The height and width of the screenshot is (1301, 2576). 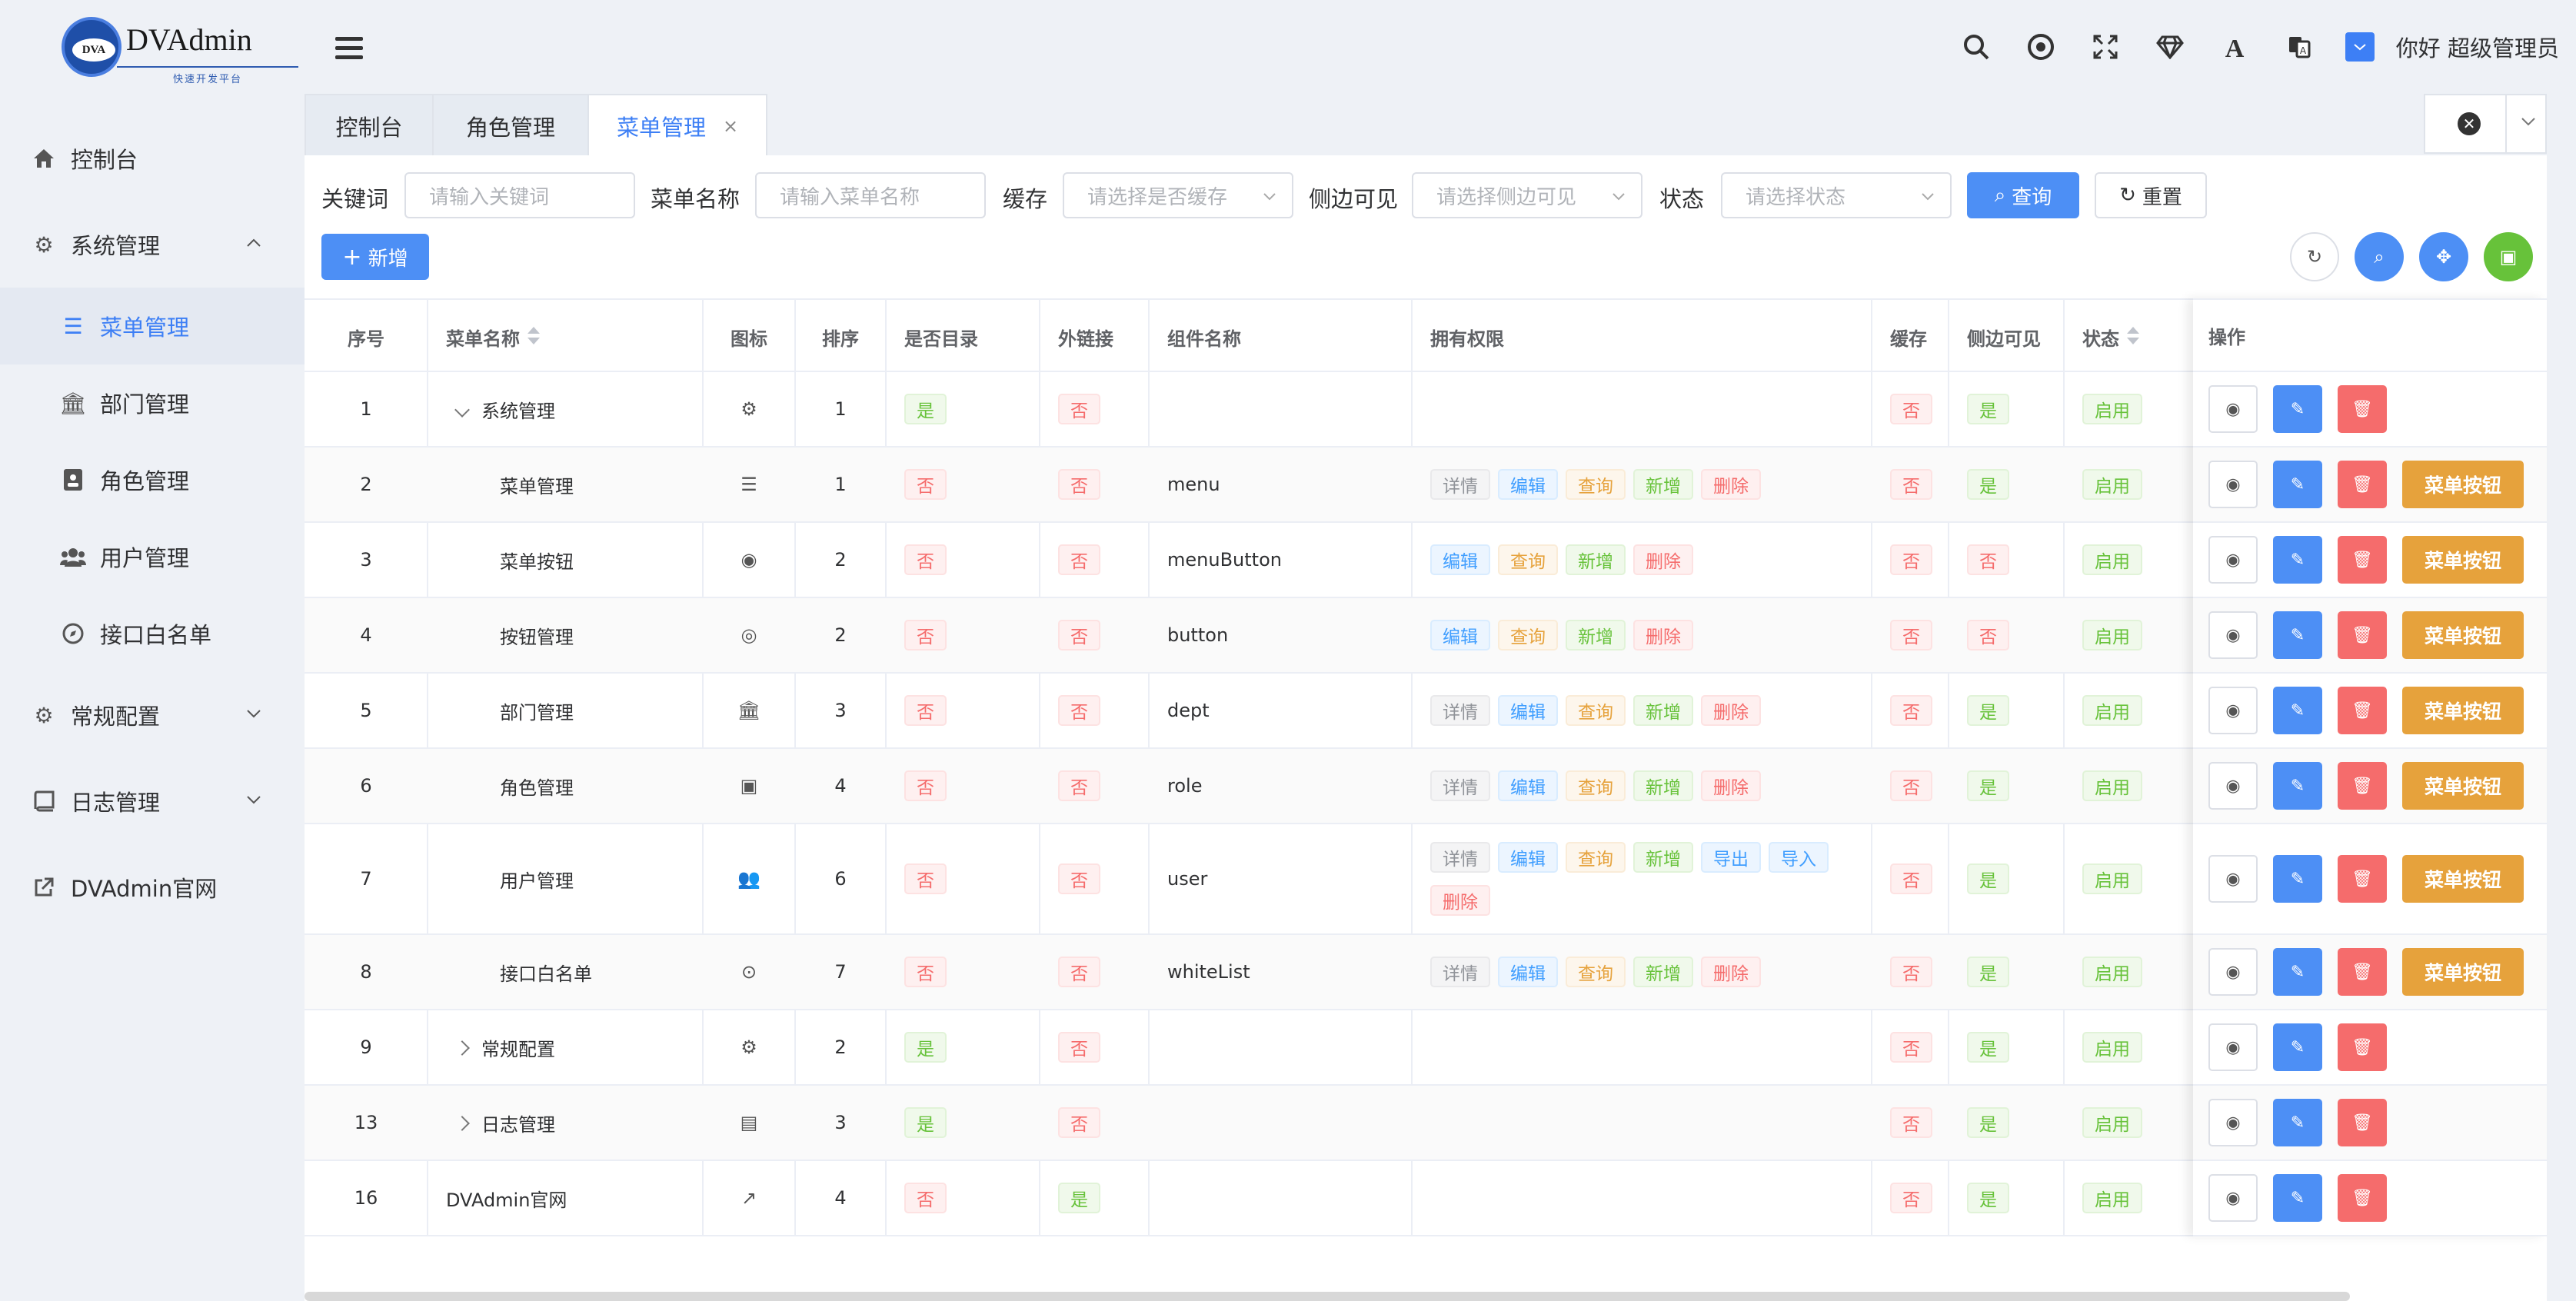 I want to click on status-tag: 启用, so click(x=2112, y=785).